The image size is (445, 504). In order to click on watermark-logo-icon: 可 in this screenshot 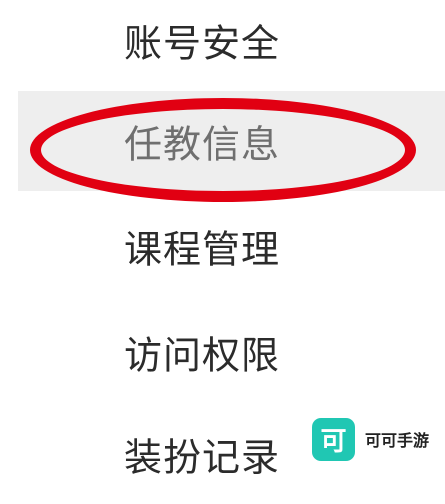, I will do `click(333, 439)`.